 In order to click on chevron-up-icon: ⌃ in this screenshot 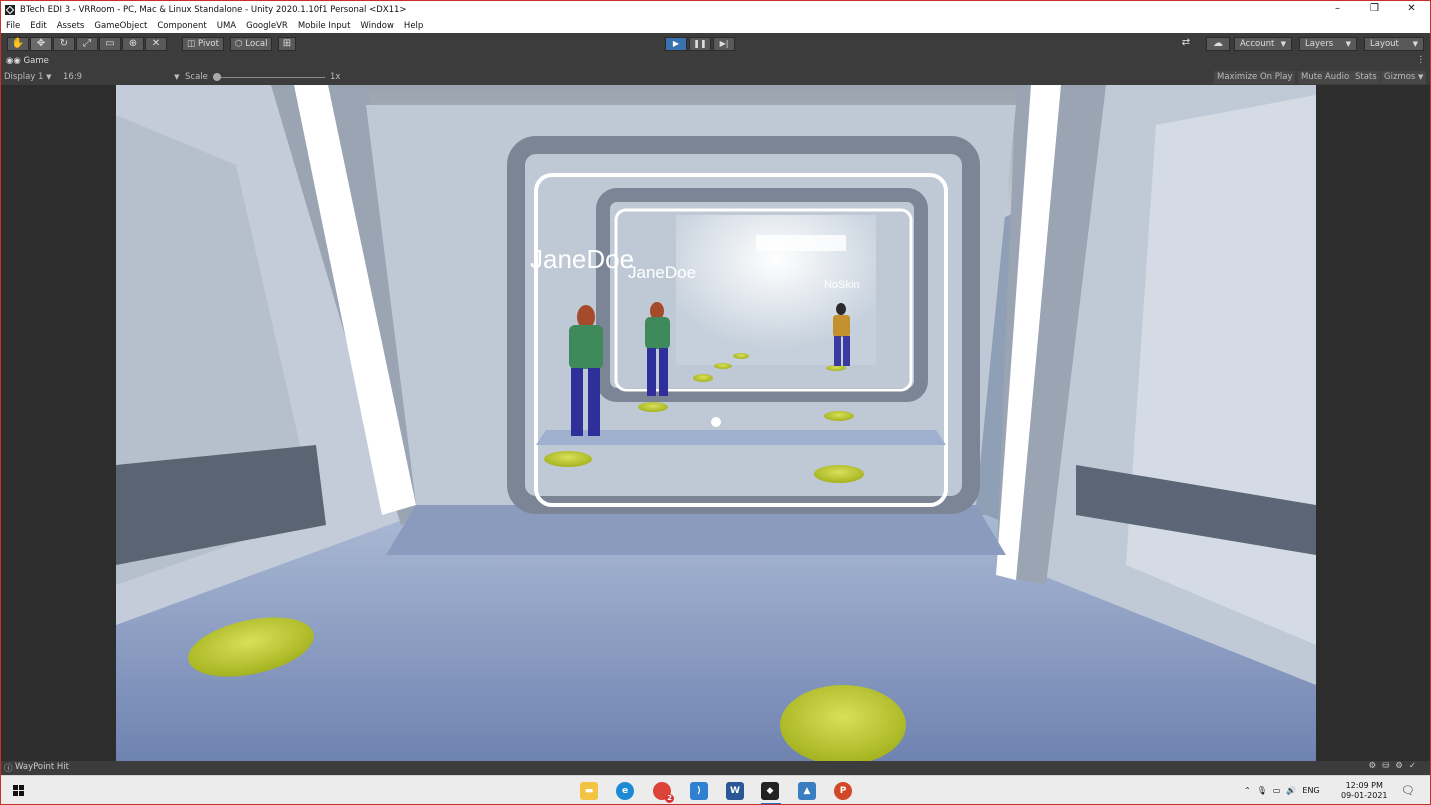, I will do `click(1247, 790)`.